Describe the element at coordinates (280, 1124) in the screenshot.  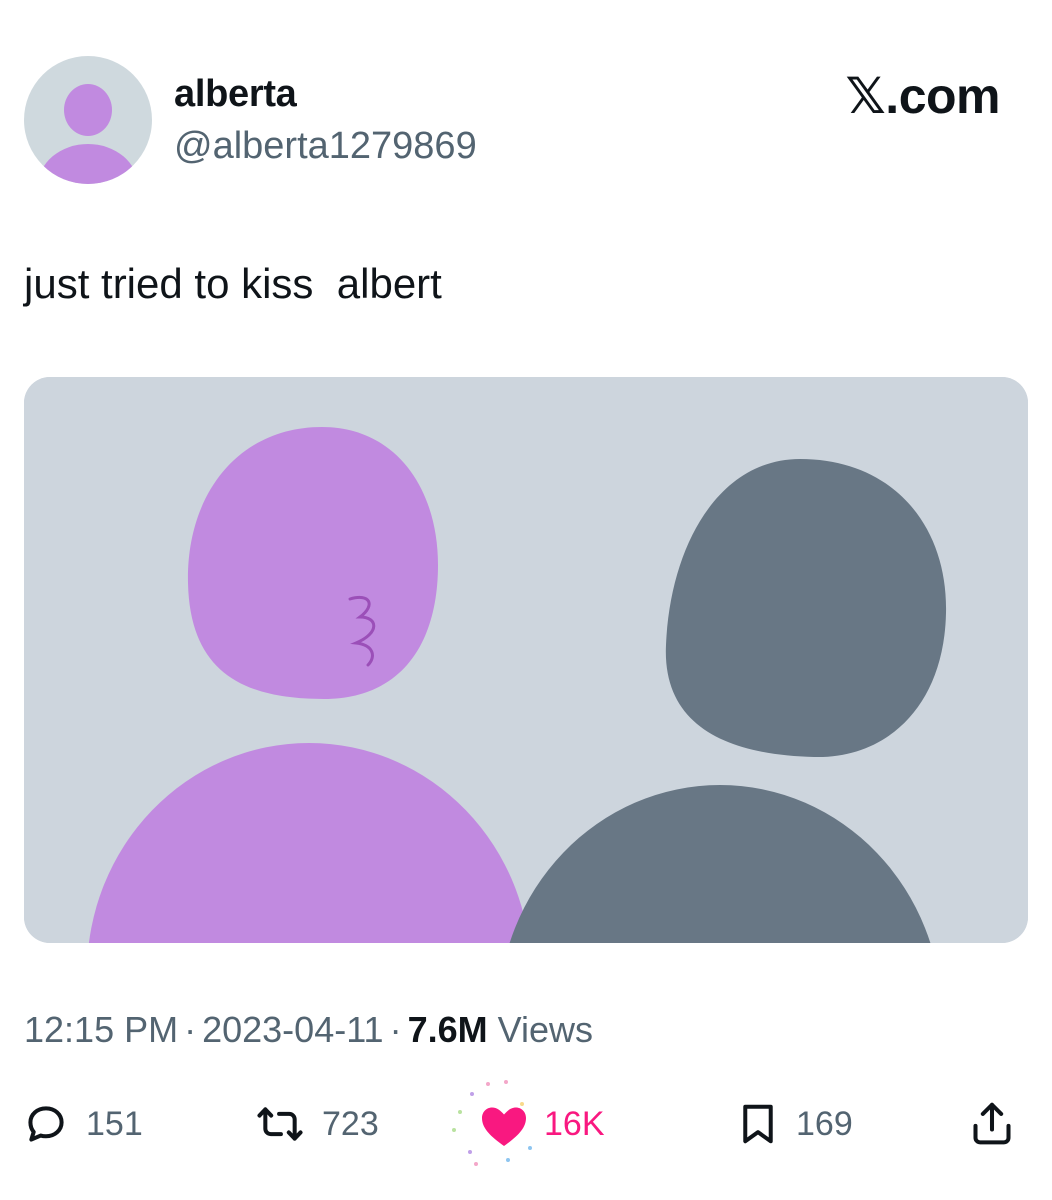
I see `repost-icon` at that location.